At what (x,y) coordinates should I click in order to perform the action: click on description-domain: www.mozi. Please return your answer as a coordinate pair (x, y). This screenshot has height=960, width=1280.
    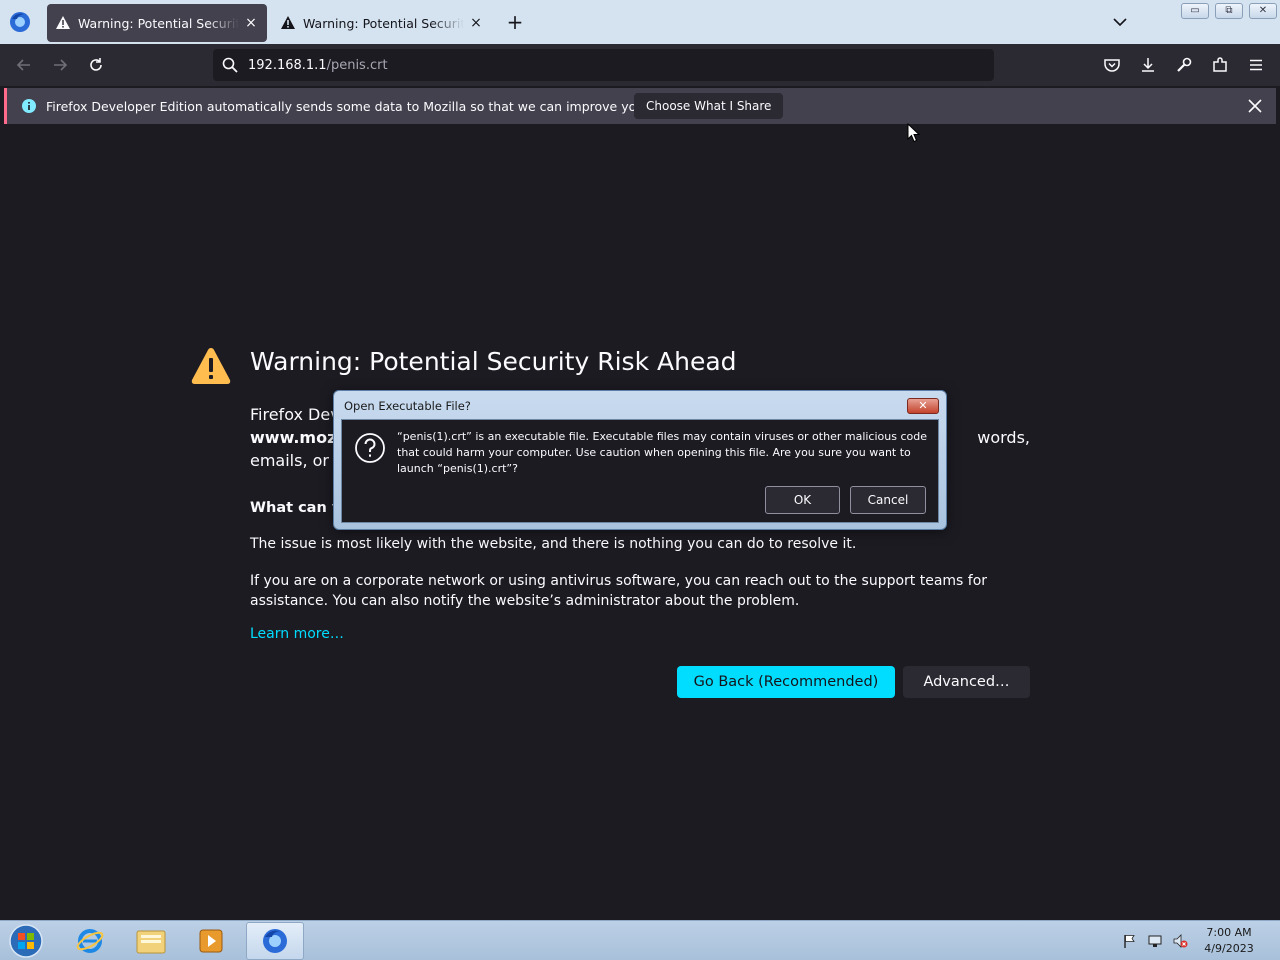
    Looking at the image, I should click on (296, 437).